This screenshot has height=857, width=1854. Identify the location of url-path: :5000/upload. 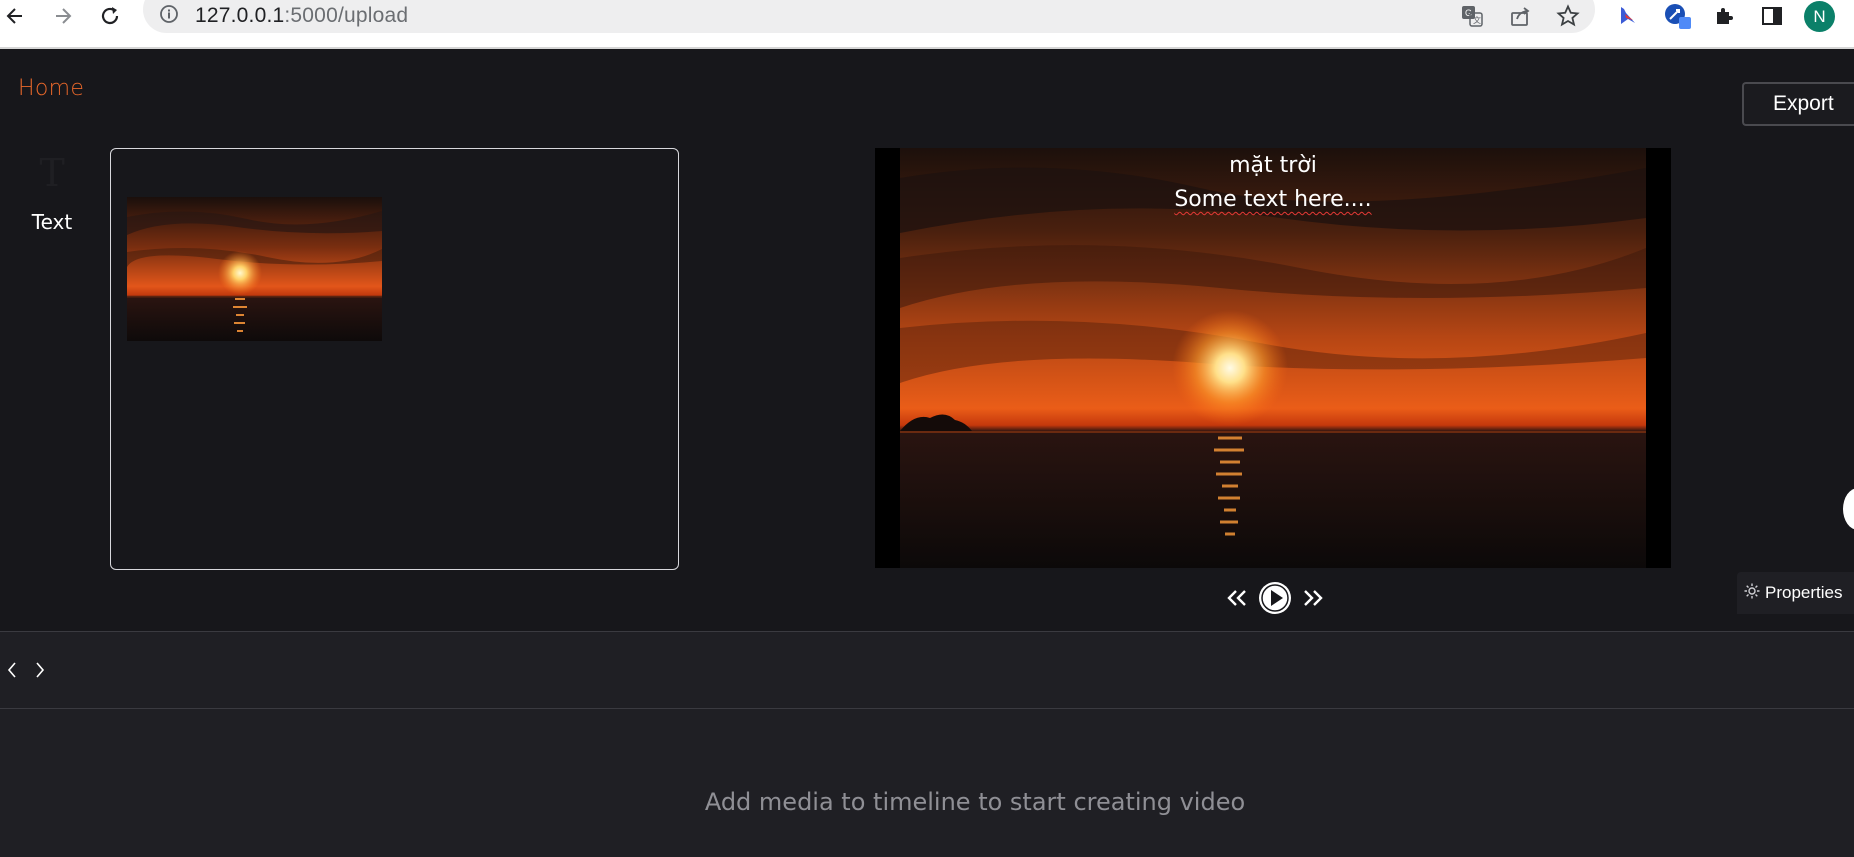
(346, 15).